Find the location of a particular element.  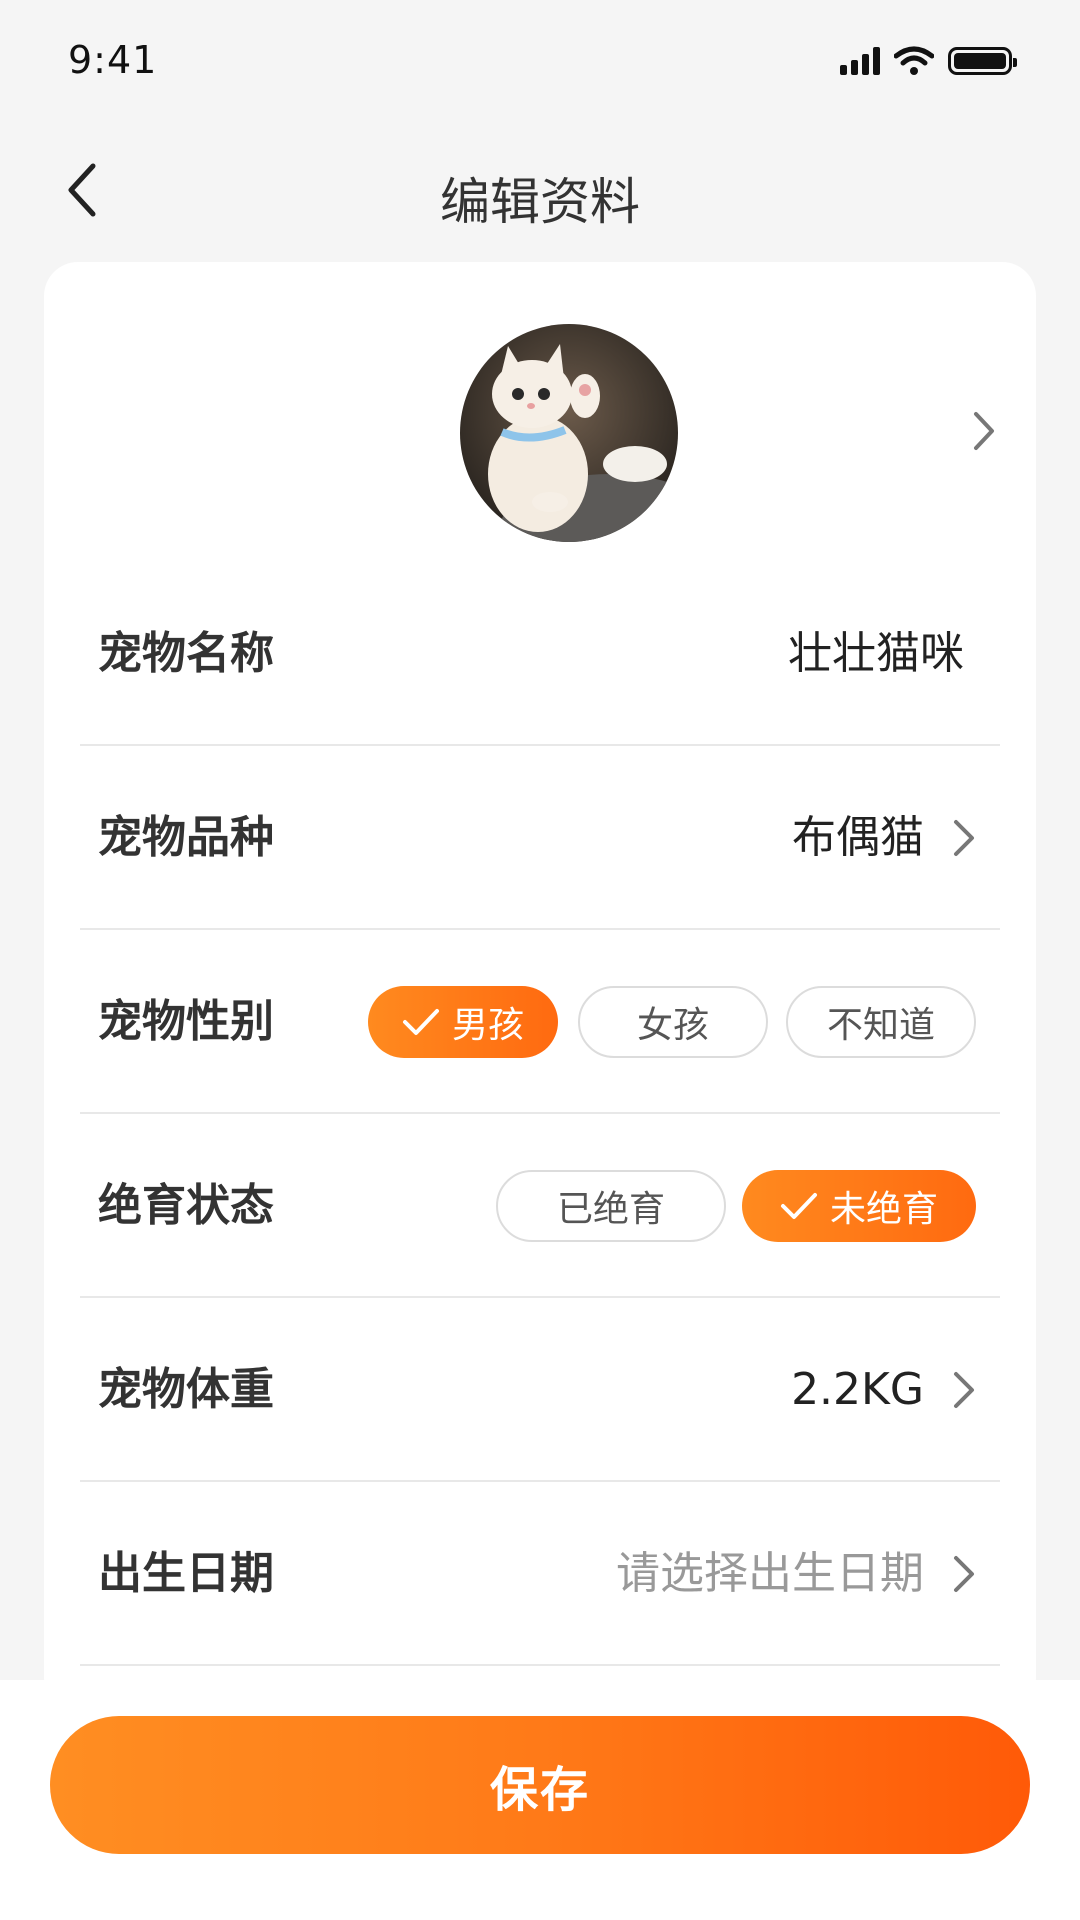

bottom-action-bar: 保存 is located at coordinates (540, 1800).